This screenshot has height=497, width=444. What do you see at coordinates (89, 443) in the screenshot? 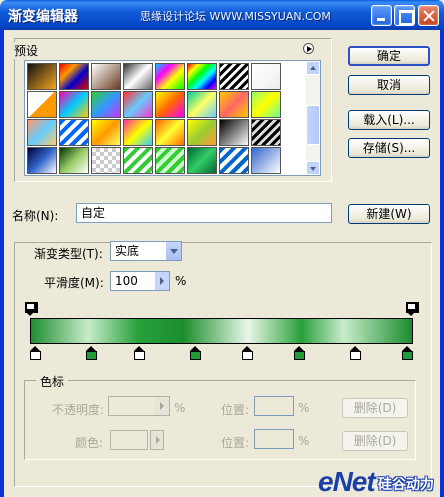
I see `color-label: 颜色:` at bounding box center [89, 443].